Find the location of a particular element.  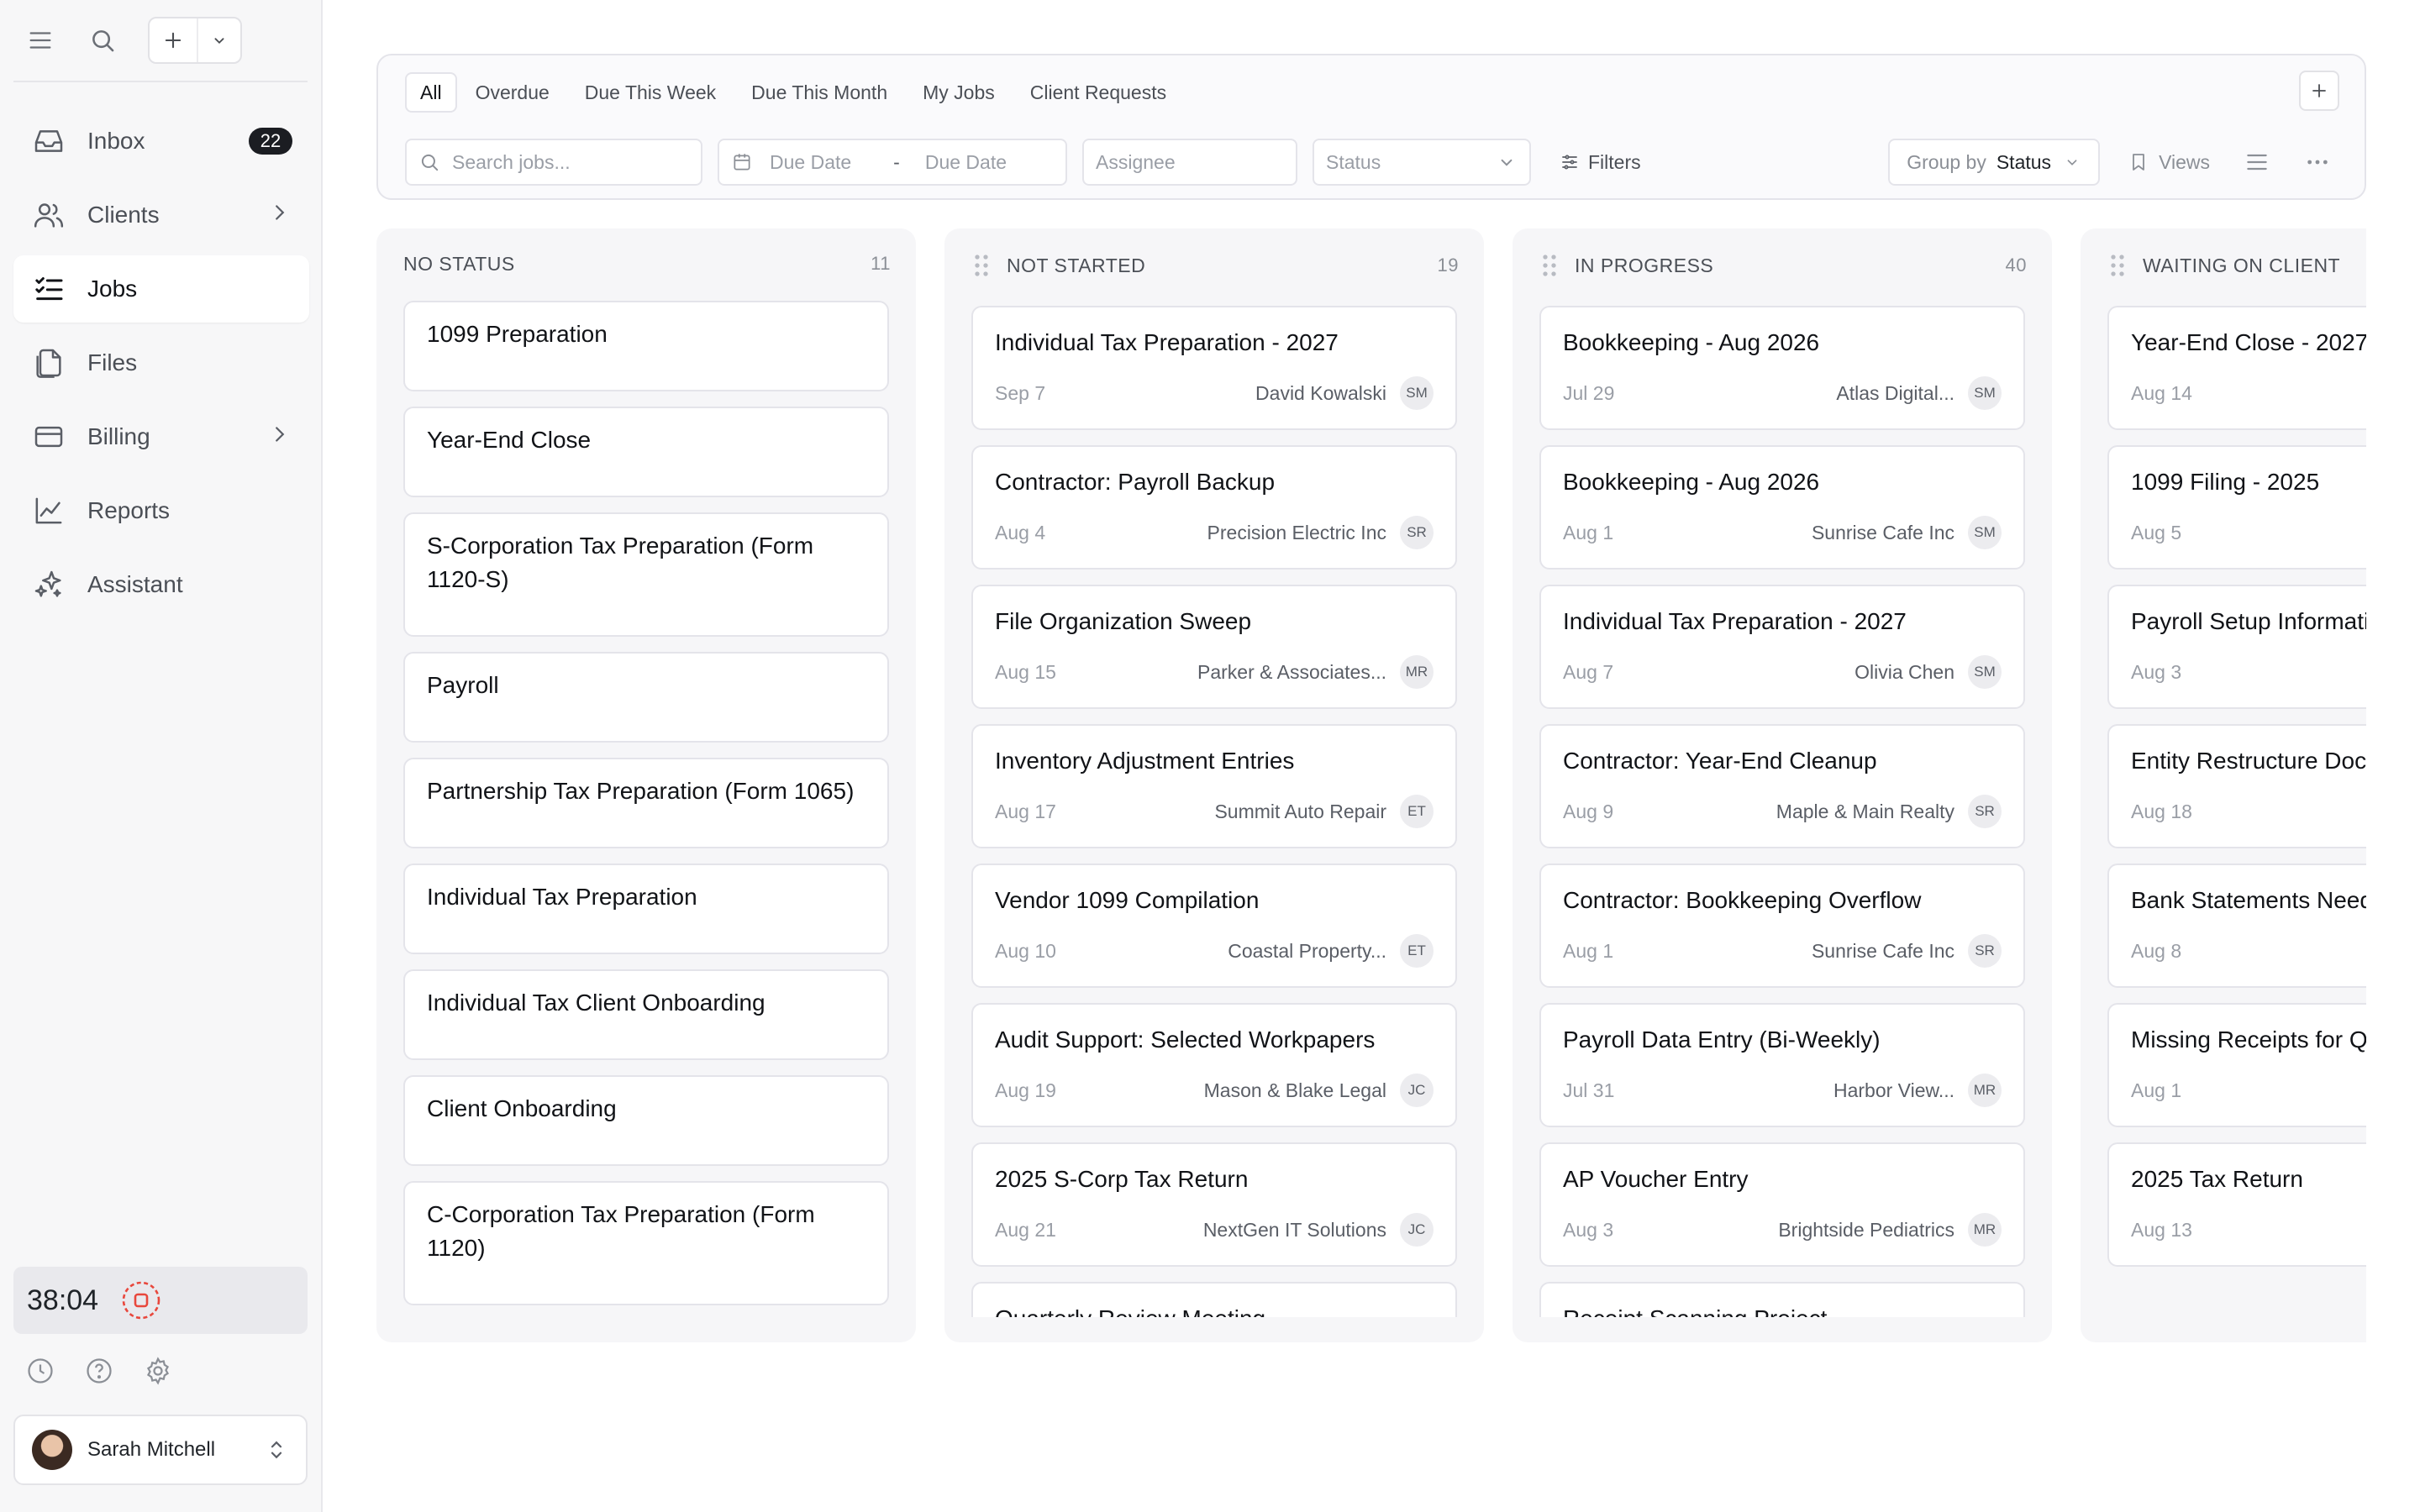

sliders-icon is located at coordinates (1569, 162).